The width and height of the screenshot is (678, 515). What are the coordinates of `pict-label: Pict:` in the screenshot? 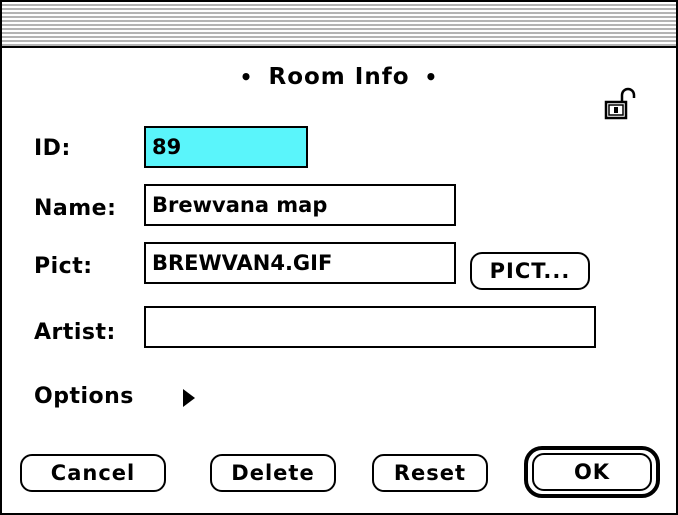 It's located at (63, 266).